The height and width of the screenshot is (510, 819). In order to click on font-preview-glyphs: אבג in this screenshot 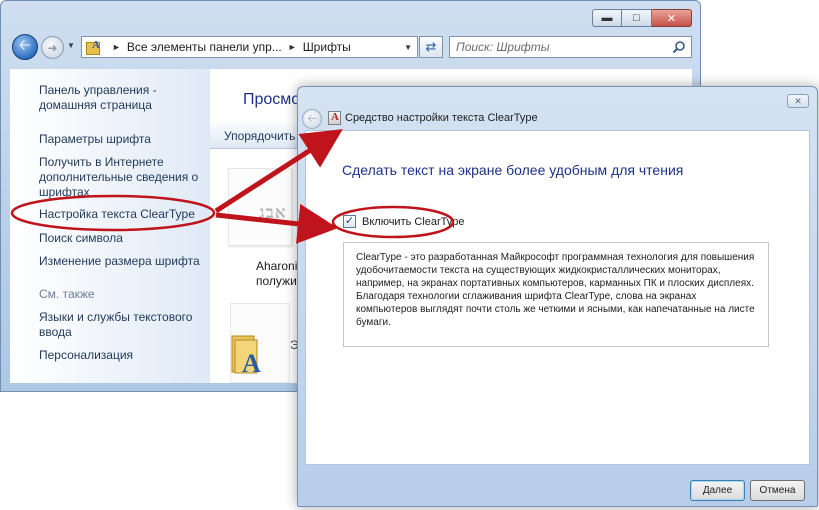, I will do `click(273, 213)`.